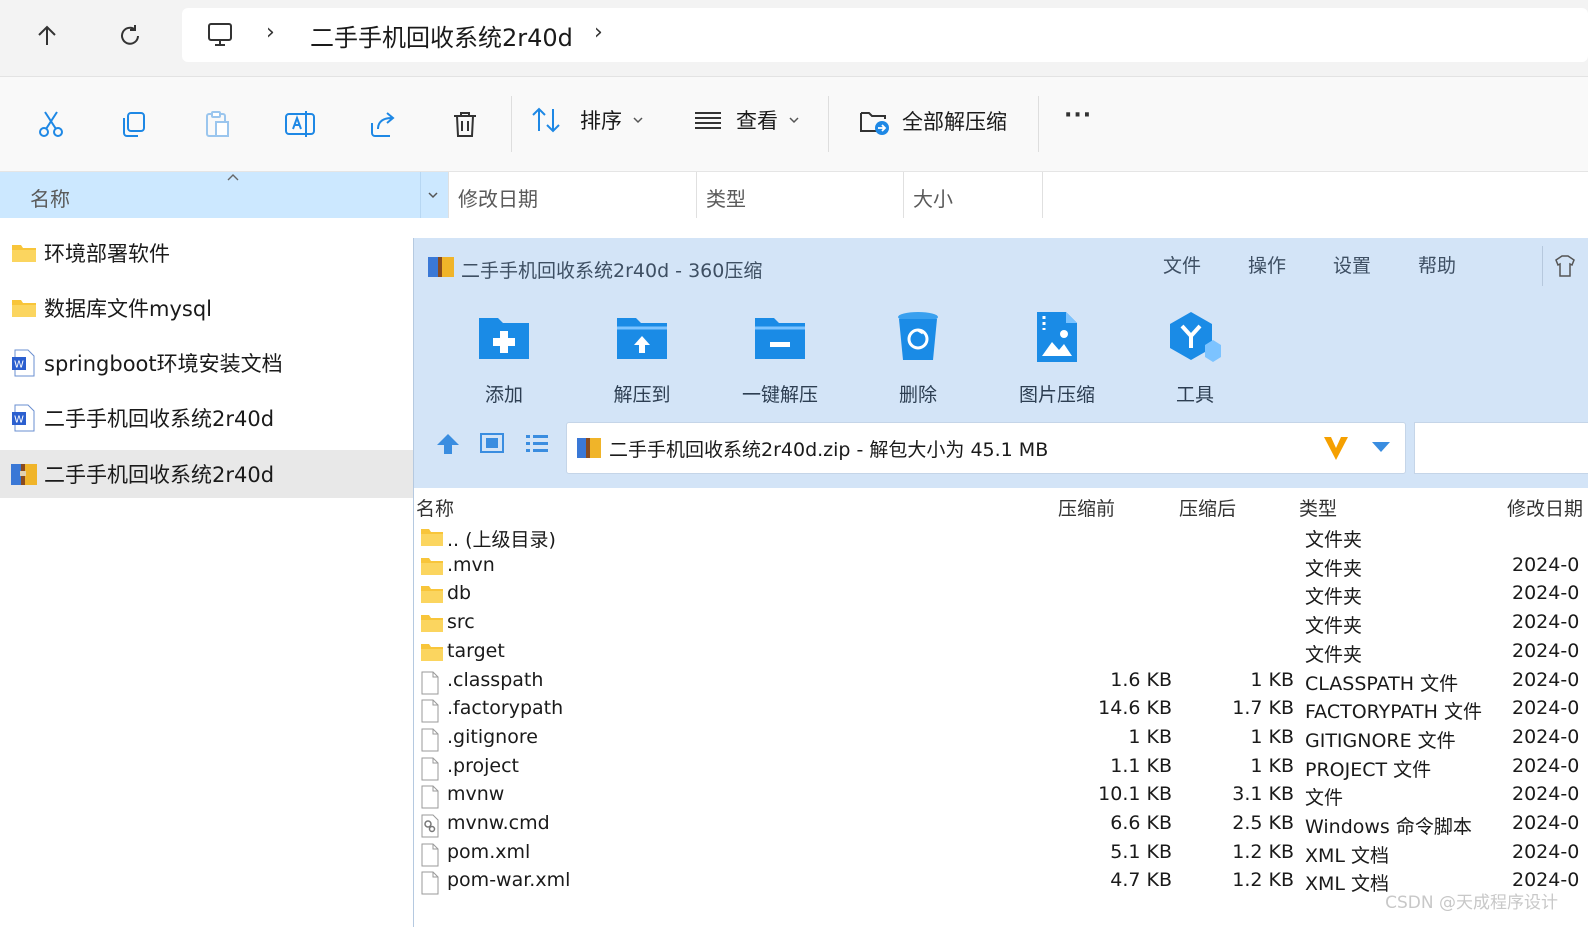 Image resolution: width=1588 pixels, height=927 pixels. What do you see at coordinates (1001, 854) in the screenshot?
I see `zip-list-row: pom.xml 5.1 KB 1.2 KB XML 文档 2024-0` at bounding box center [1001, 854].